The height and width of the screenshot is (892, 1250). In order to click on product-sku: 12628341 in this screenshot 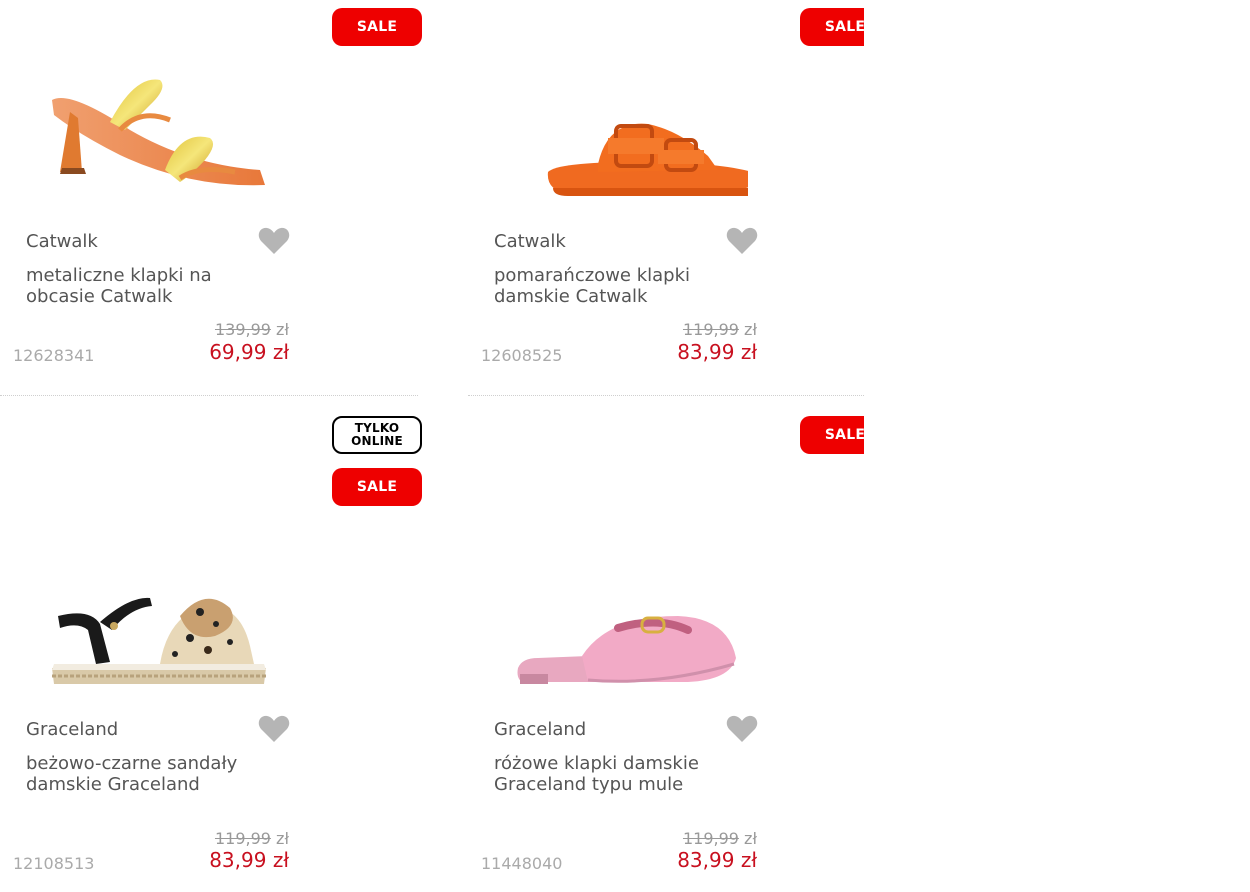, I will do `click(54, 355)`.